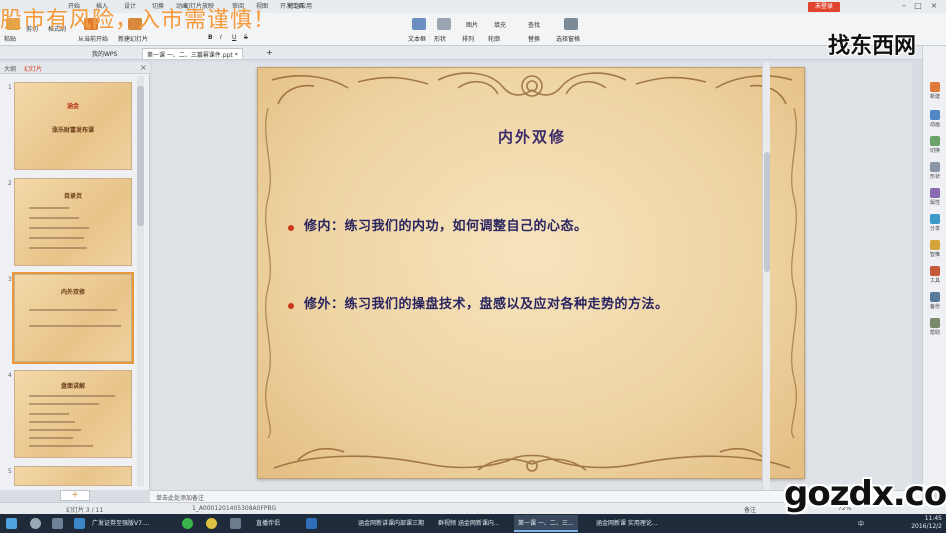 The height and width of the screenshot is (533, 946). What do you see at coordinates (73, 414) in the screenshot?
I see `slide-thumb-4: 盘面讲解` at bounding box center [73, 414].